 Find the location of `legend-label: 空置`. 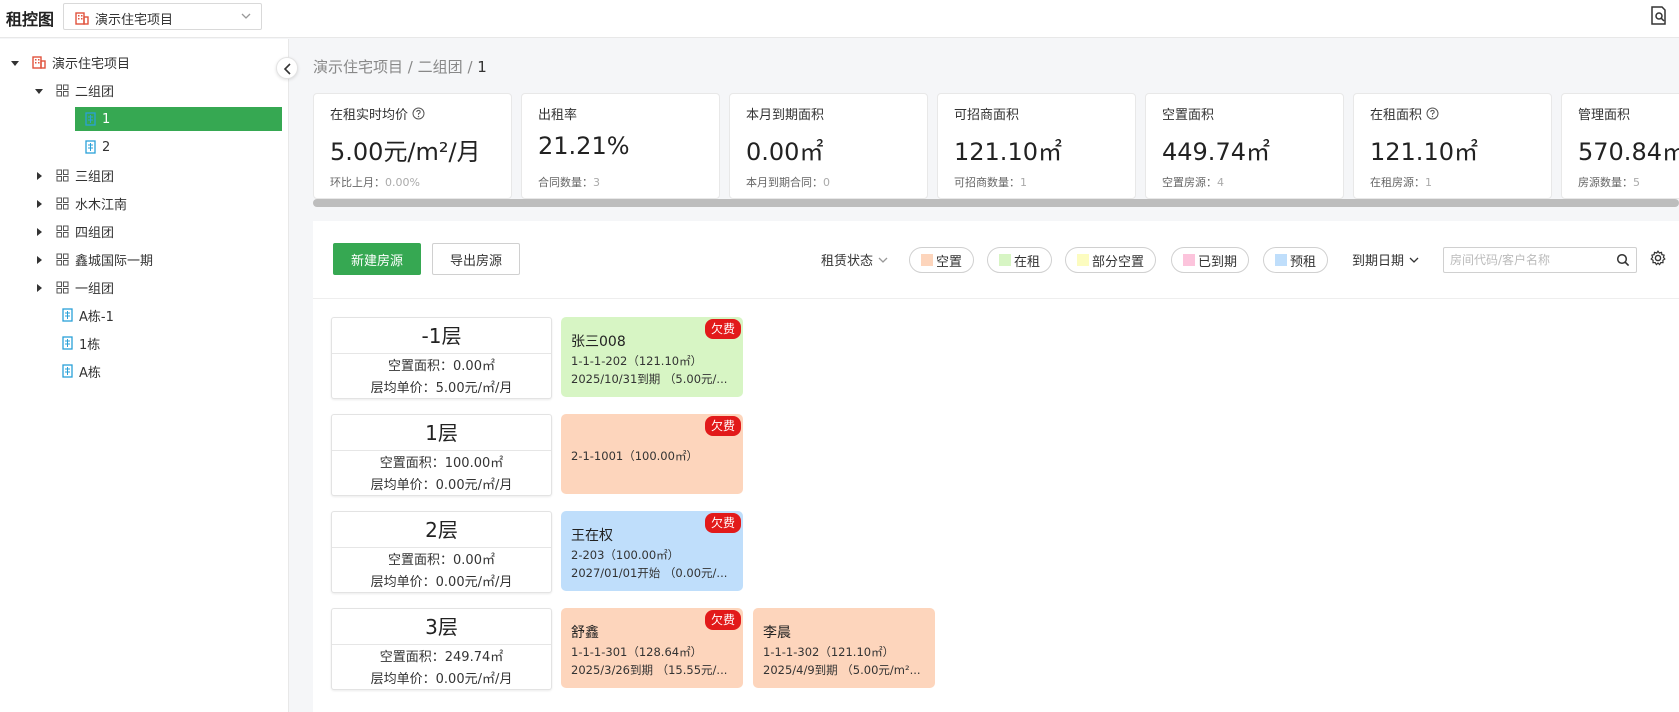

legend-label: 空置 is located at coordinates (949, 262).